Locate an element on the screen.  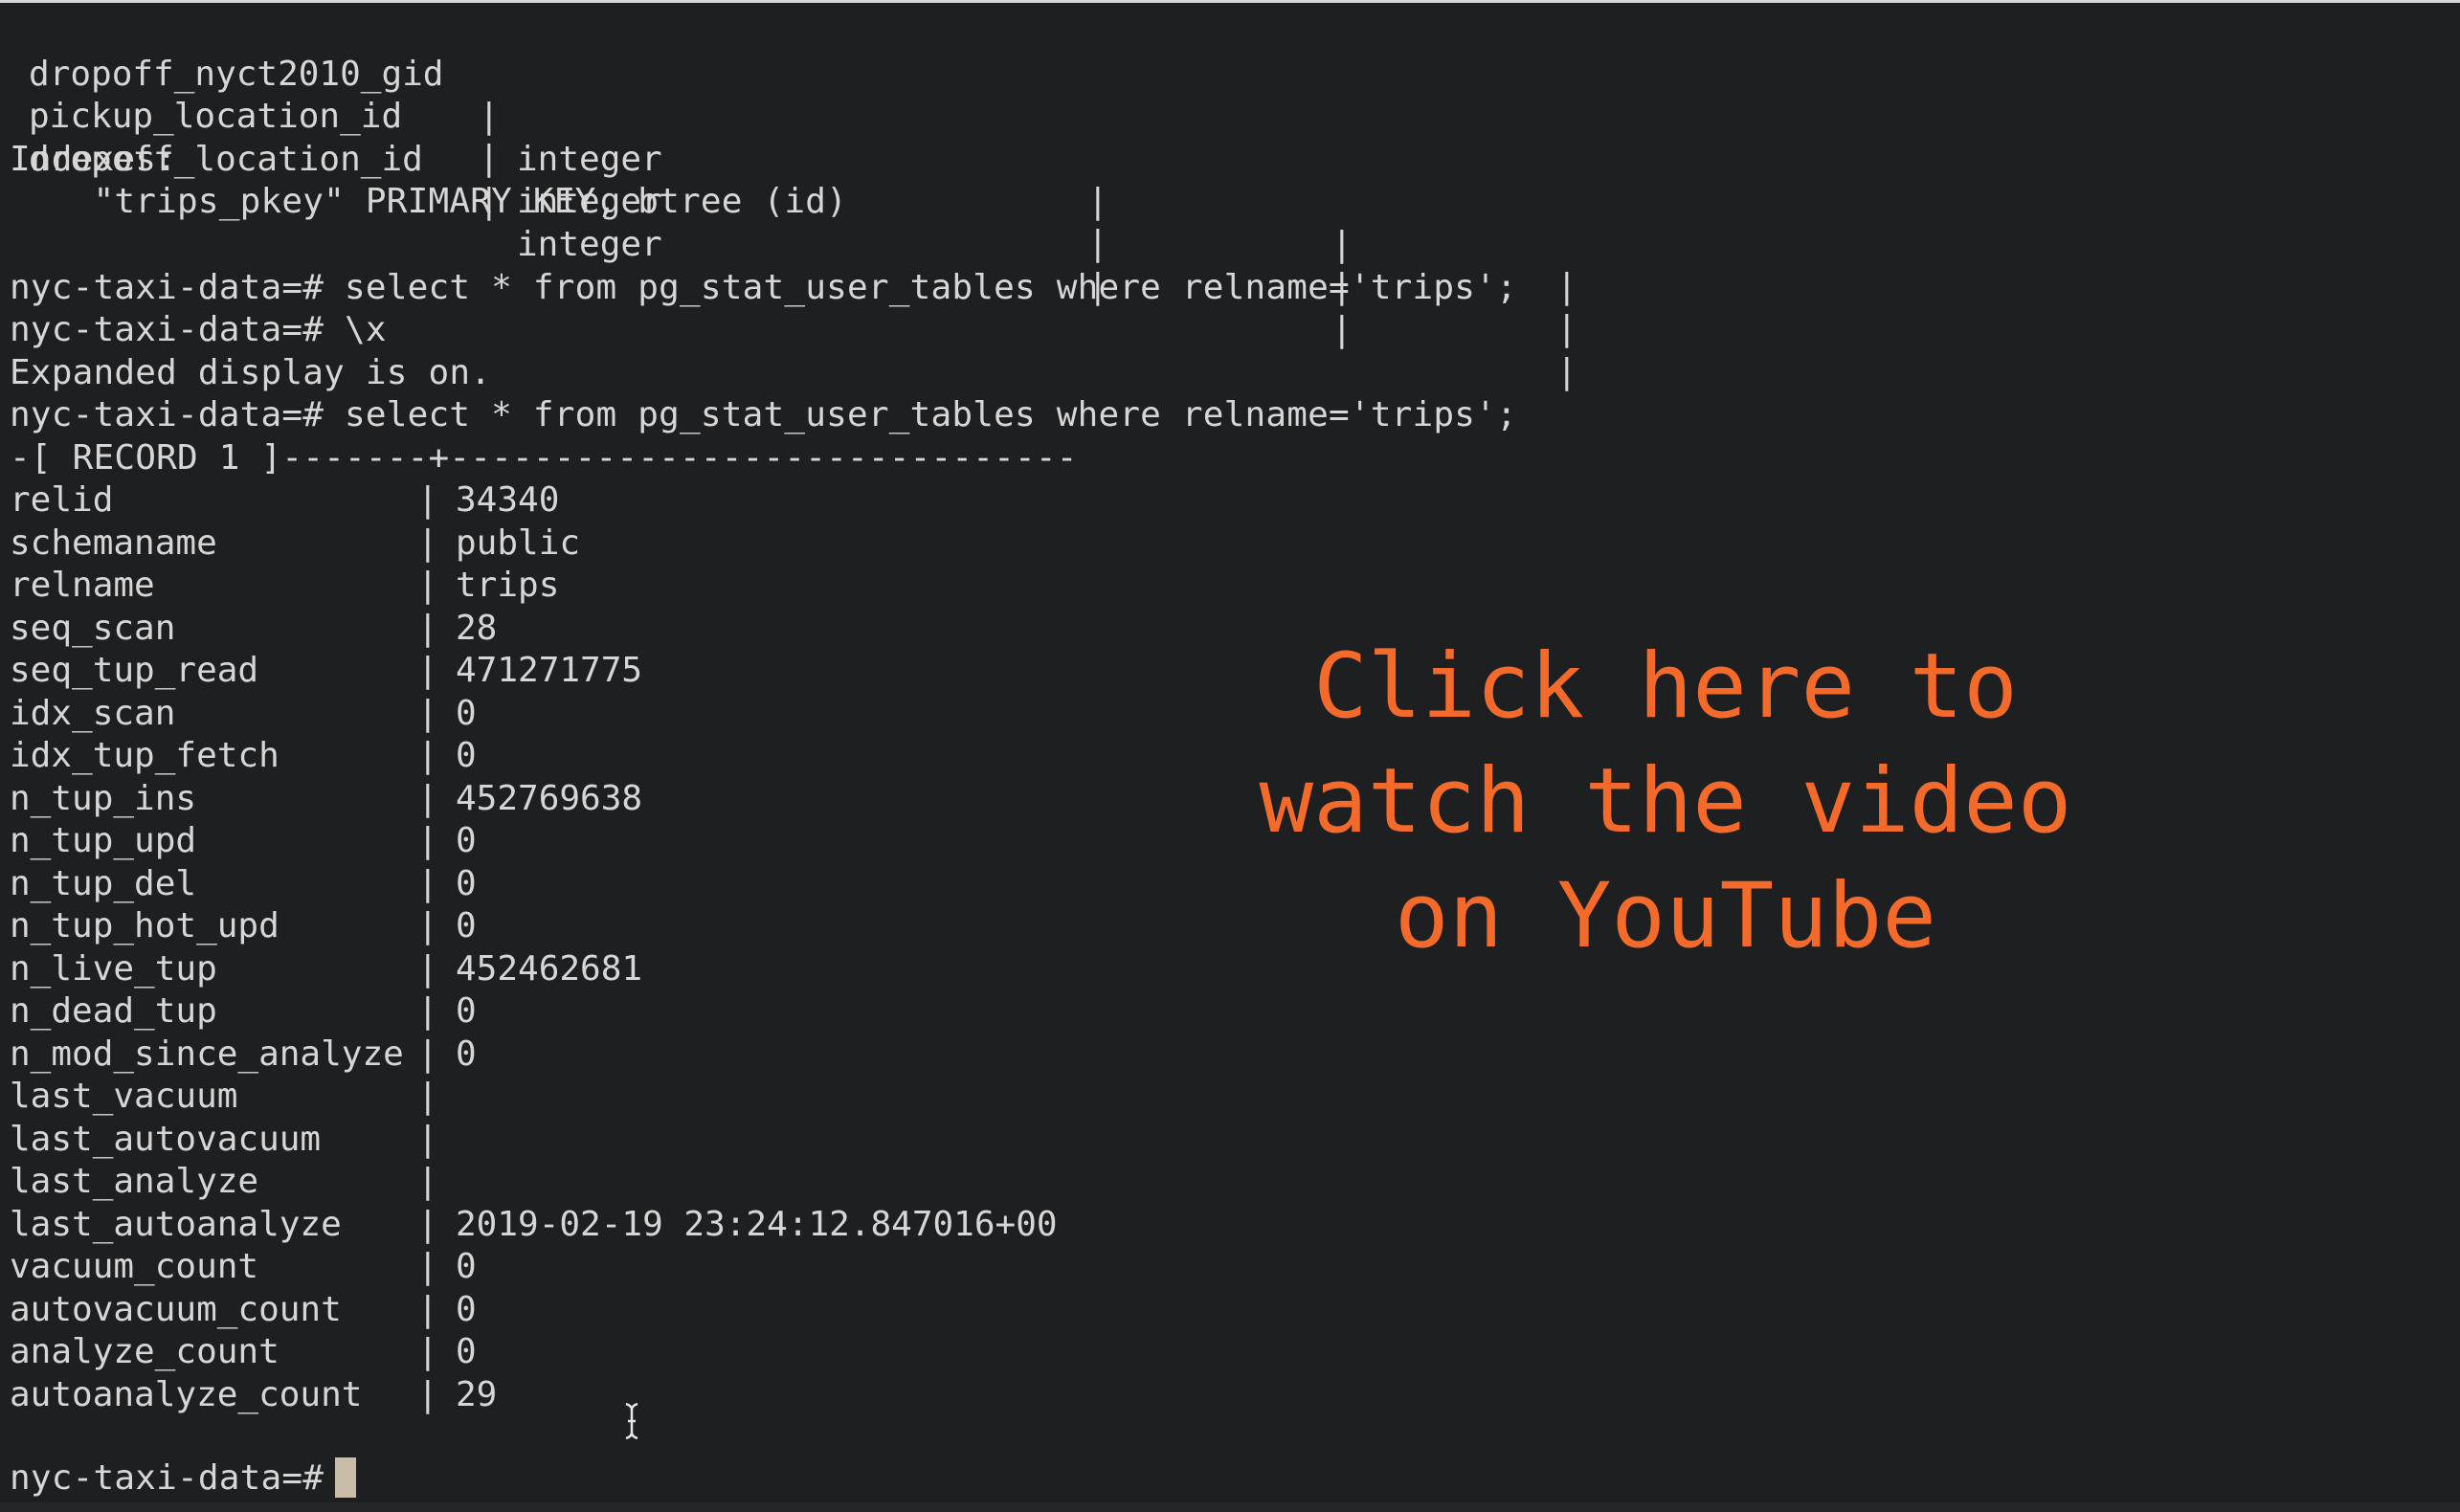
record-value: 34340 is located at coordinates (508, 500).